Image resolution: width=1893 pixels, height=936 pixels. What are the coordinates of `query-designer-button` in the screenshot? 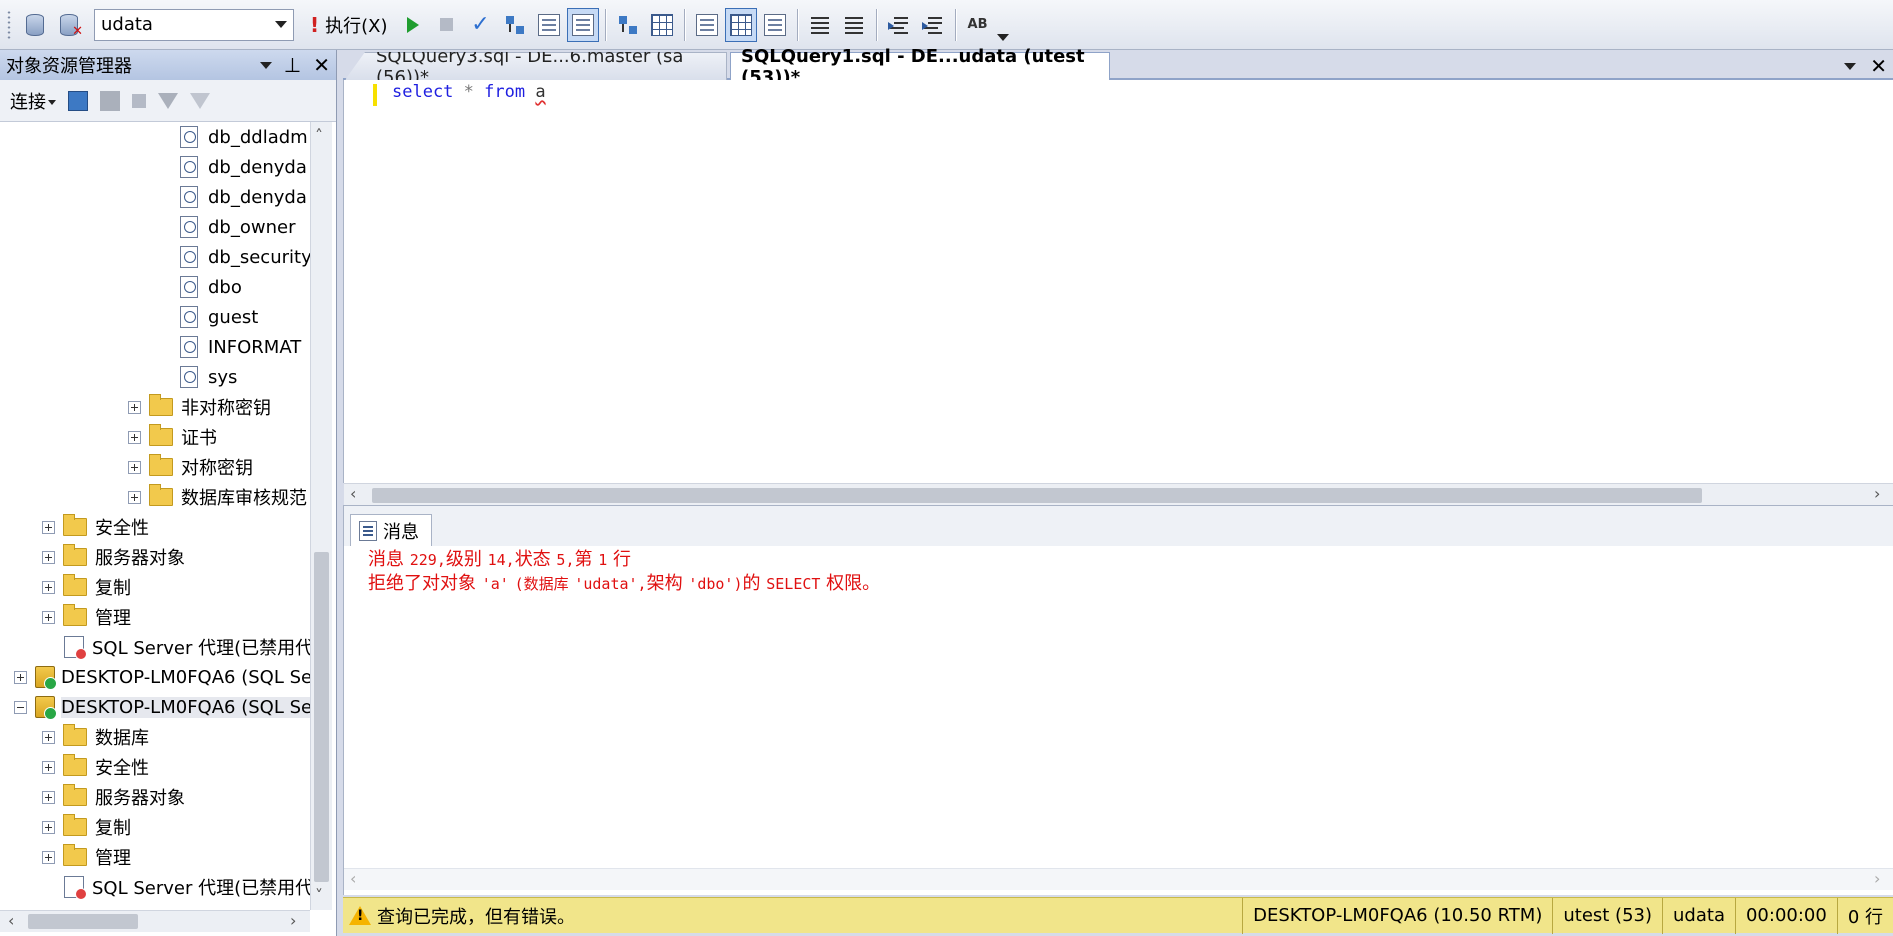 It's located at (549, 25).